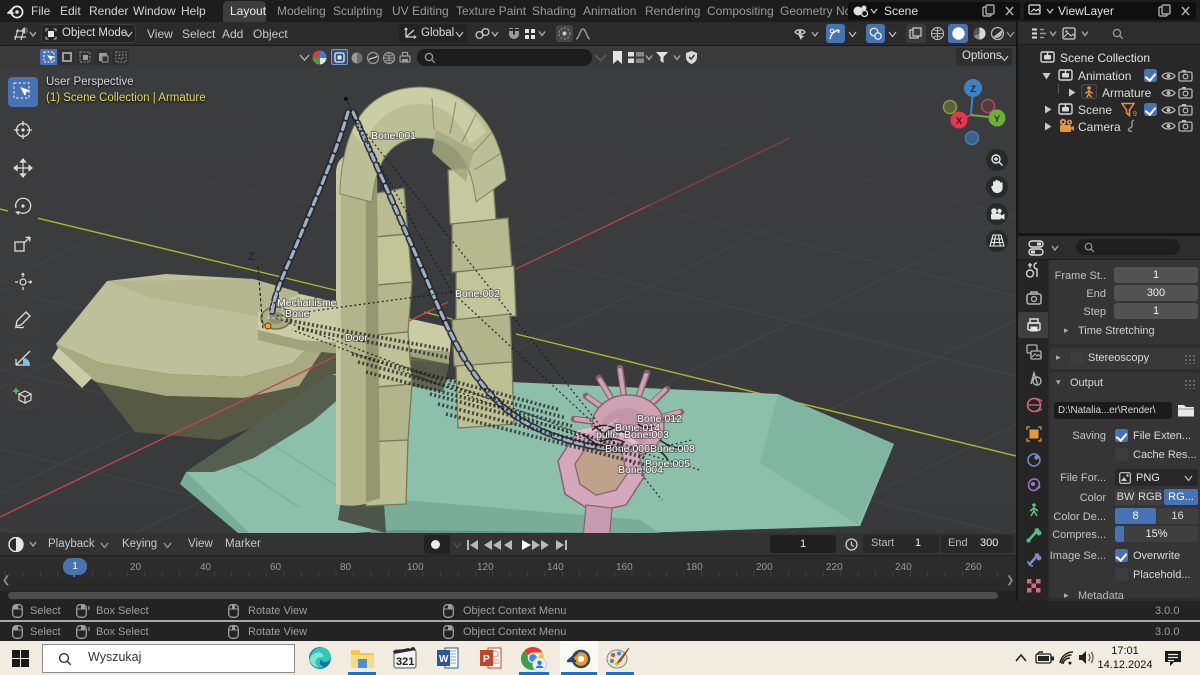 This screenshot has height=675, width=1200. What do you see at coordinates (356, 338) in the screenshot?
I see `svg-text: Door` at bounding box center [356, 338].